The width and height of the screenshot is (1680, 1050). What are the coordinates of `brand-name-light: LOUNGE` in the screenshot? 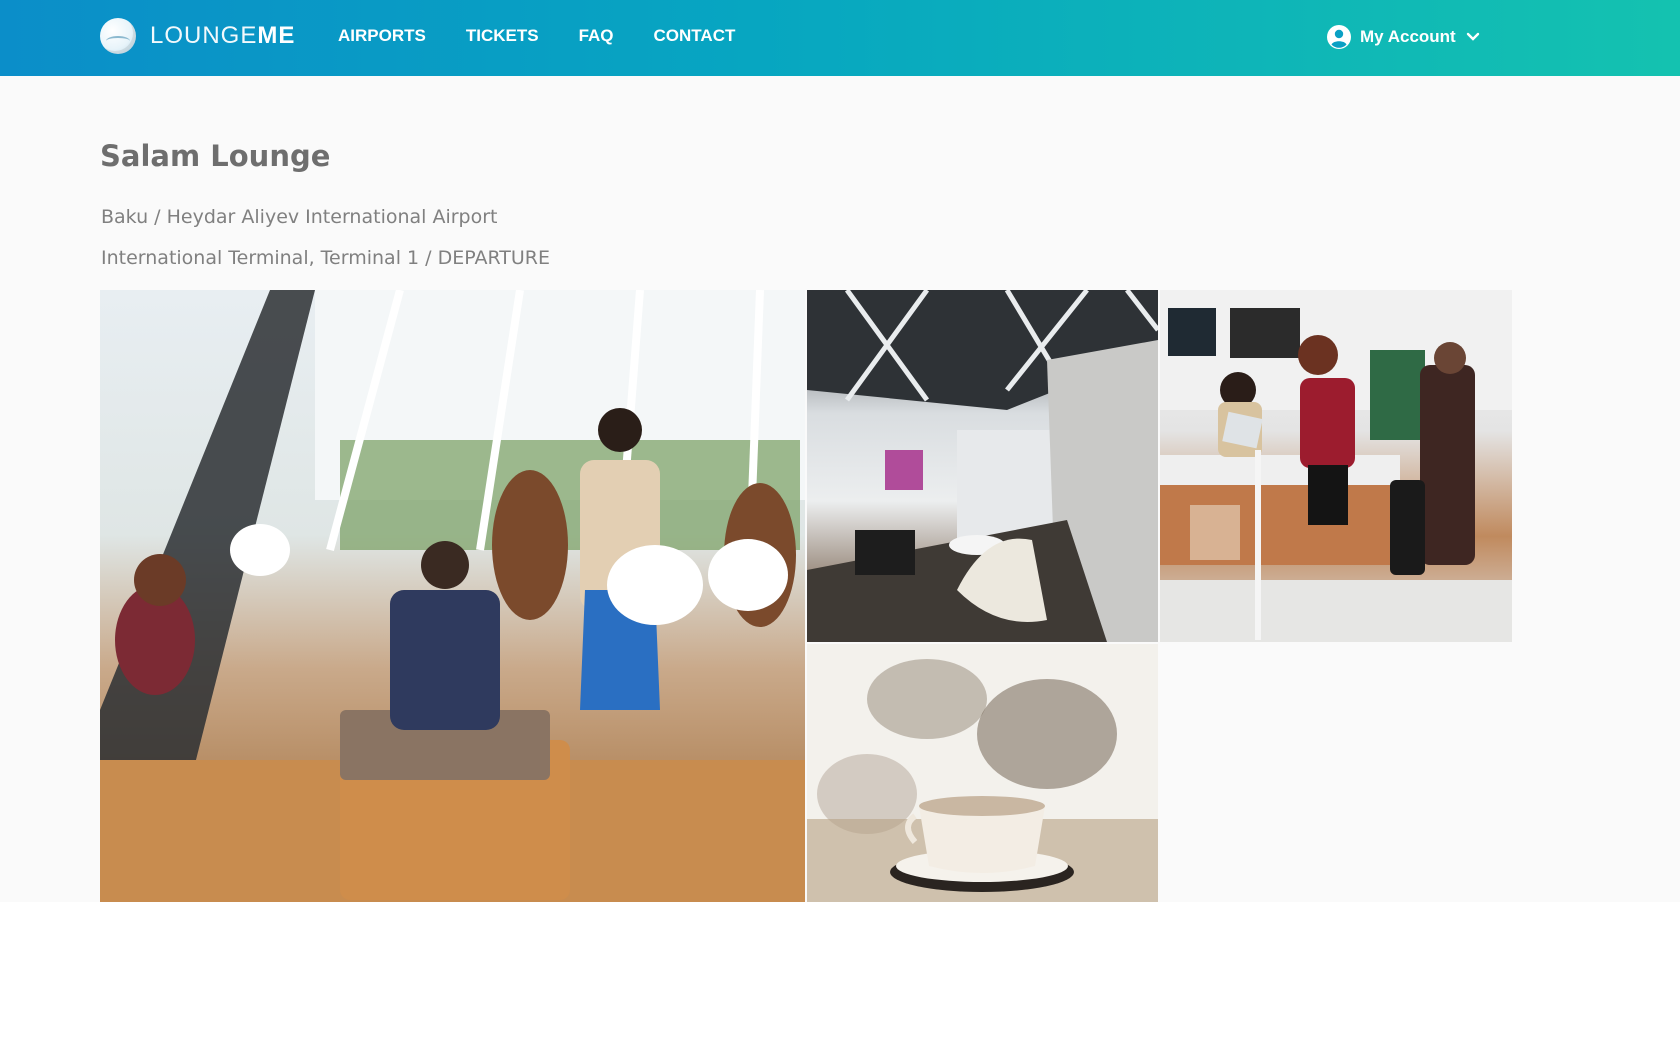 It's located at (204, 35).